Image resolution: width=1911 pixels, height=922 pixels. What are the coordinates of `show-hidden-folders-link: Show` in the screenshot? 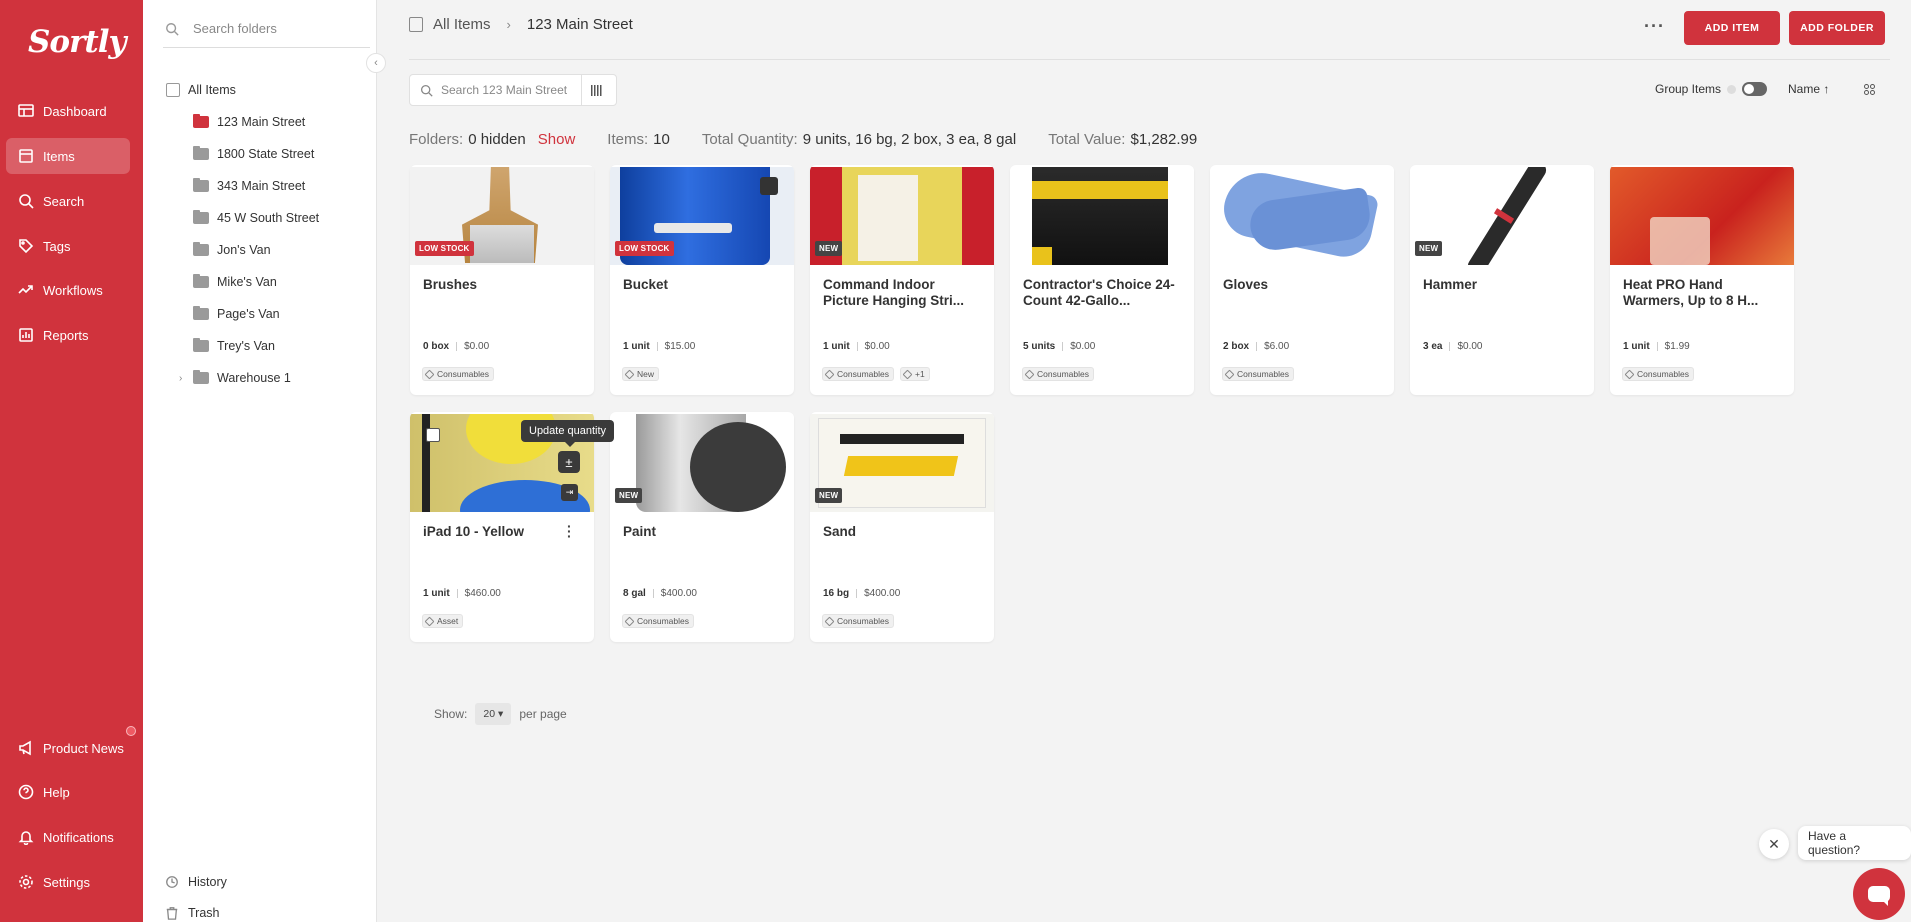 It's located at (557, 139).